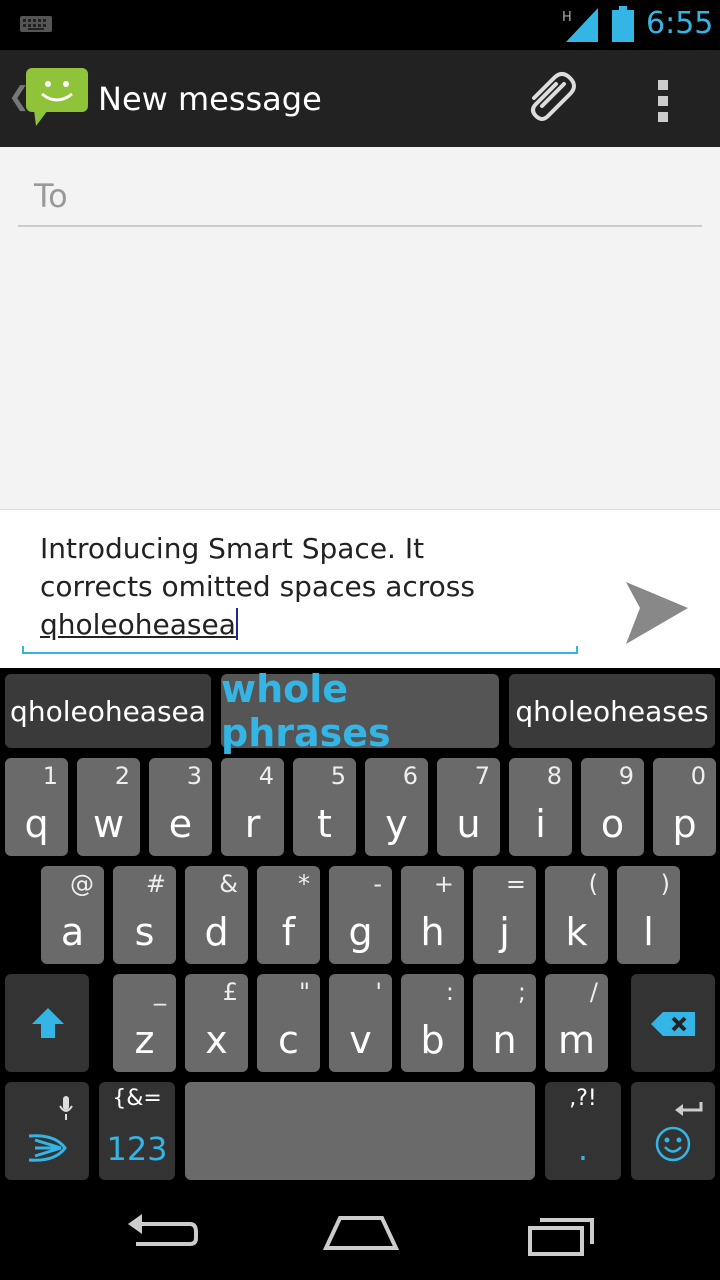 The image size is (720, 1280). I want to click on key-secondary-label: 0, so click(698, 776).